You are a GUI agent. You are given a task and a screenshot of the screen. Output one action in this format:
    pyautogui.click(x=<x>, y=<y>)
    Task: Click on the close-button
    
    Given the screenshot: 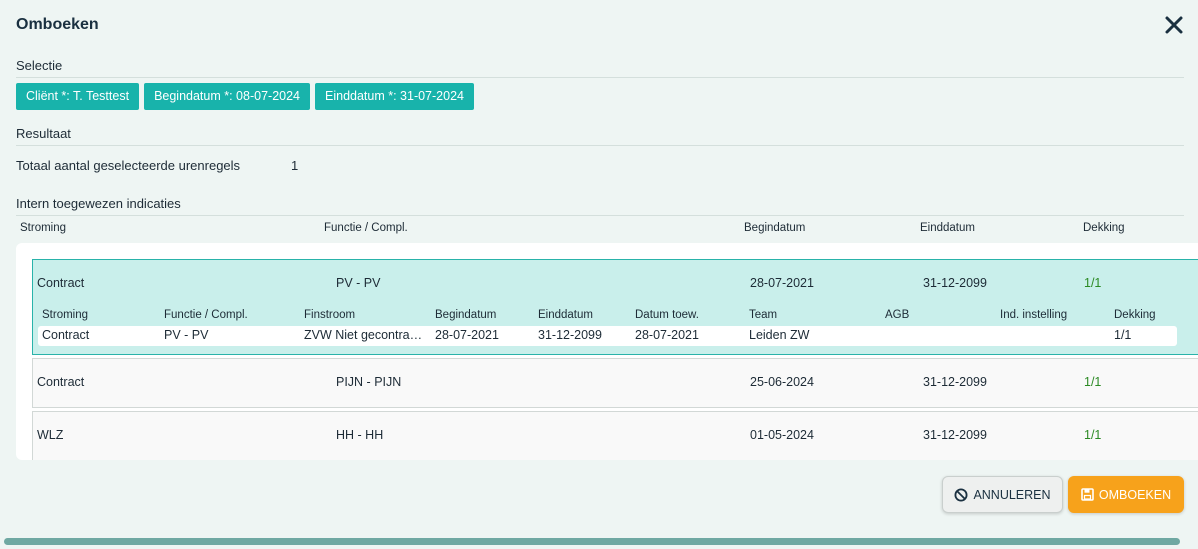 What is the action you would take?
    pyautogui.click(x=1174, y=25)
    